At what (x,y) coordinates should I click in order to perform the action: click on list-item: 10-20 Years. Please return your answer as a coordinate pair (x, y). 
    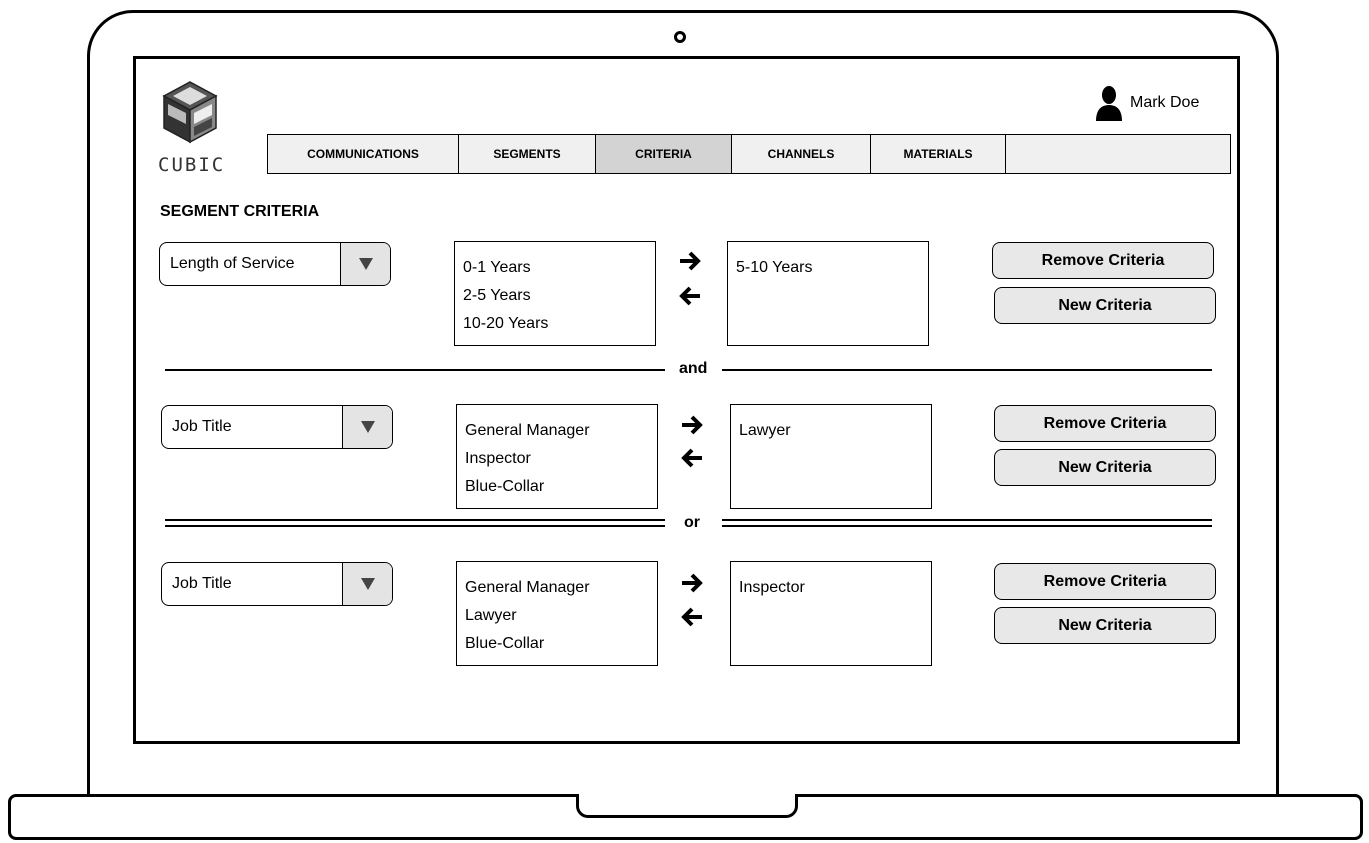
    Looking at the image, I should click on (559, 324).